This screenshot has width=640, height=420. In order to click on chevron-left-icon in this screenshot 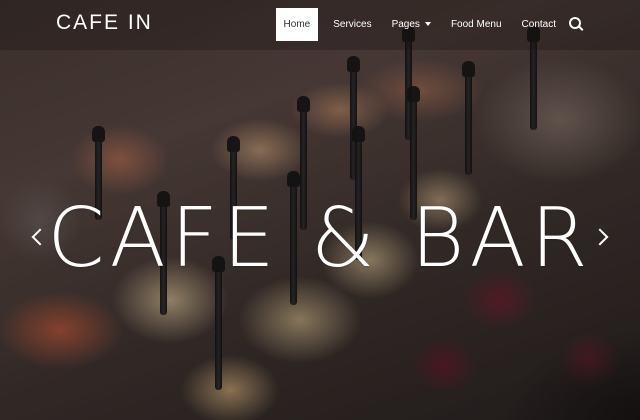, I will do `click(40, 237)`.